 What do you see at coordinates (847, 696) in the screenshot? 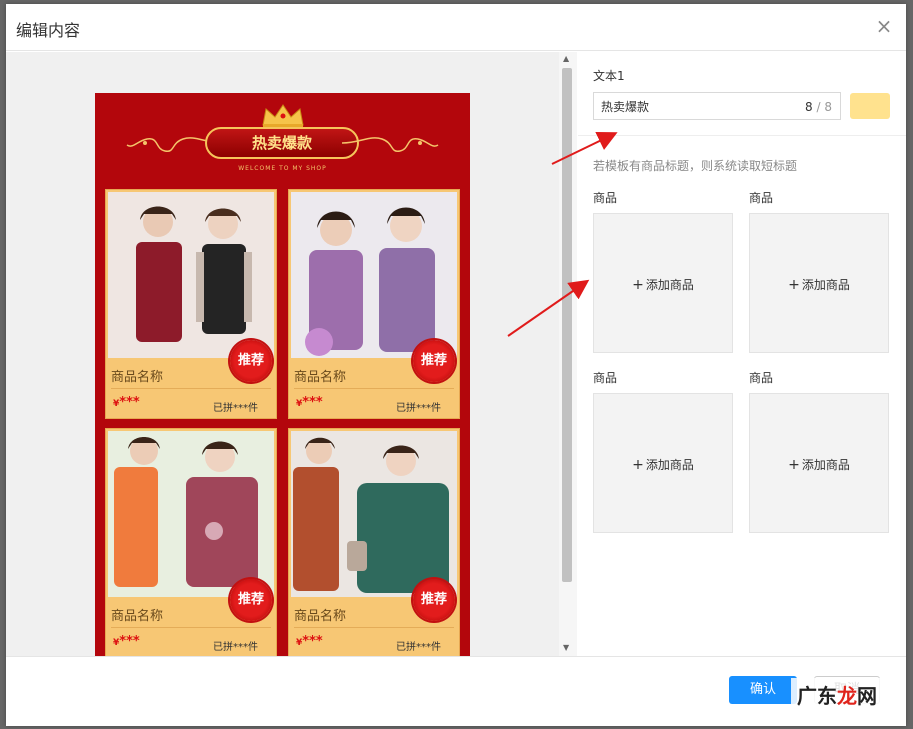
I see `watermark-text-2: 龙` at bounding box center [847, 696].